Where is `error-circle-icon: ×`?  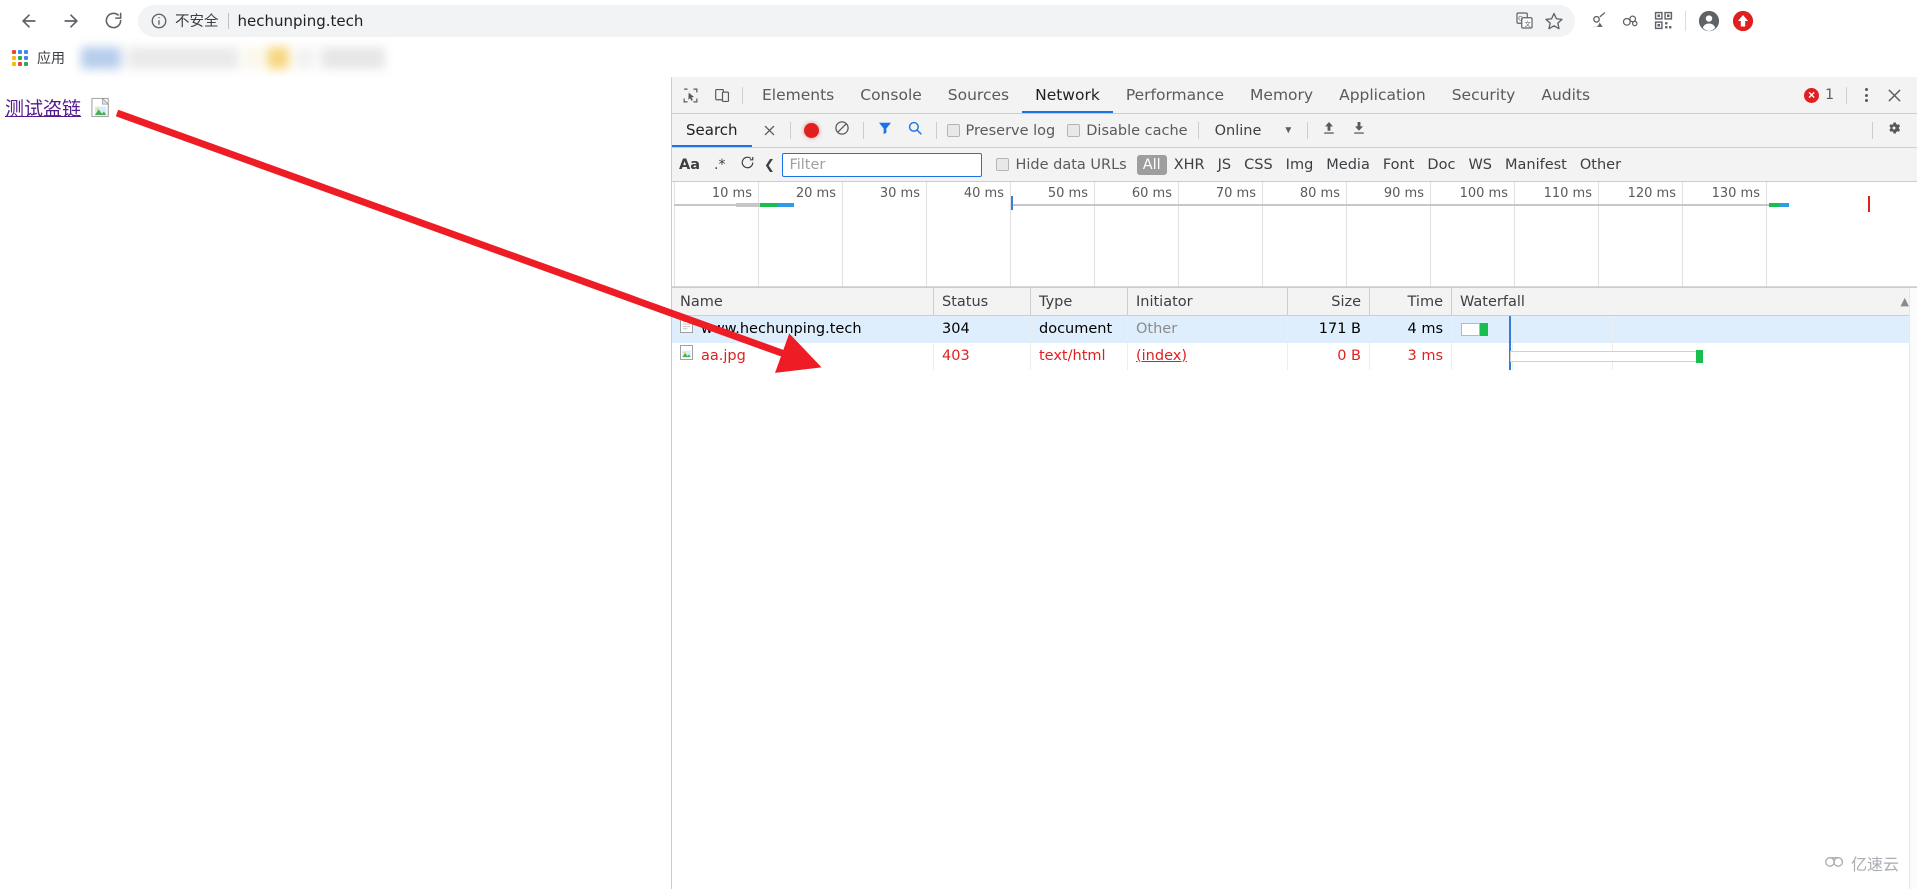
error-circle-icon: × is located at coordinates (1812, 95).